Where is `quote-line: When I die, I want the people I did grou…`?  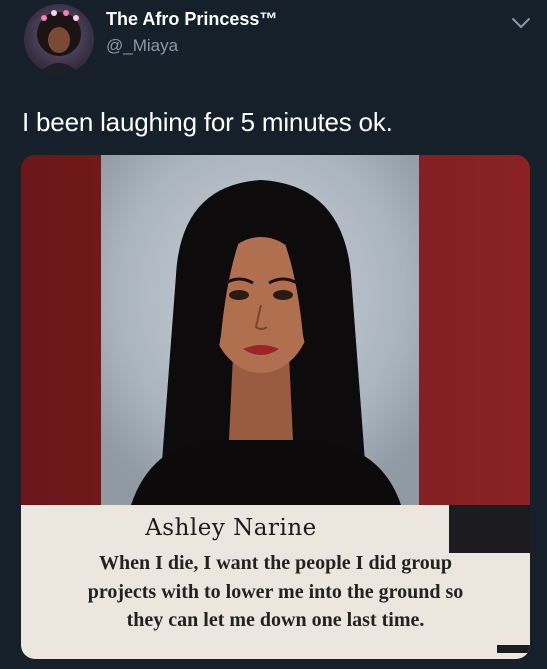
quote-line: When I die, I want the people I did grou… is located at coordinates (275, 563).